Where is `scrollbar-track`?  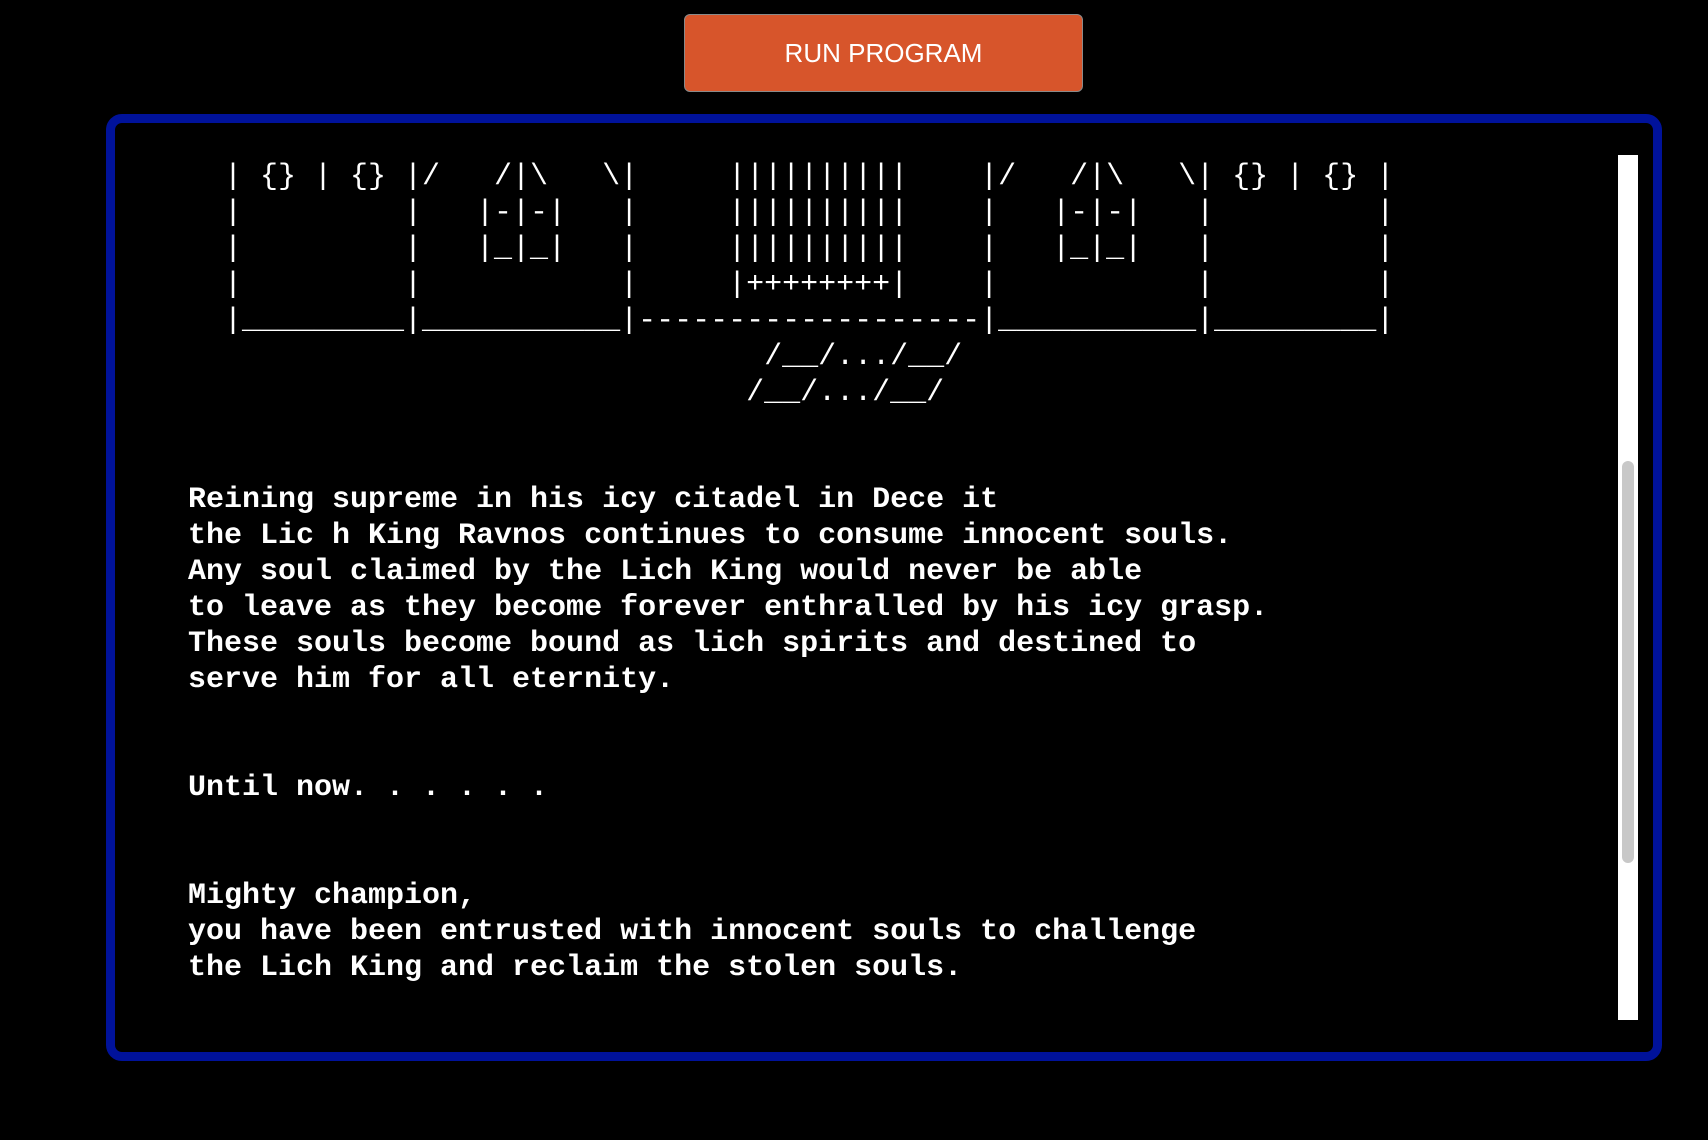 scrollbar-track is located at coordinates (1628, 587).